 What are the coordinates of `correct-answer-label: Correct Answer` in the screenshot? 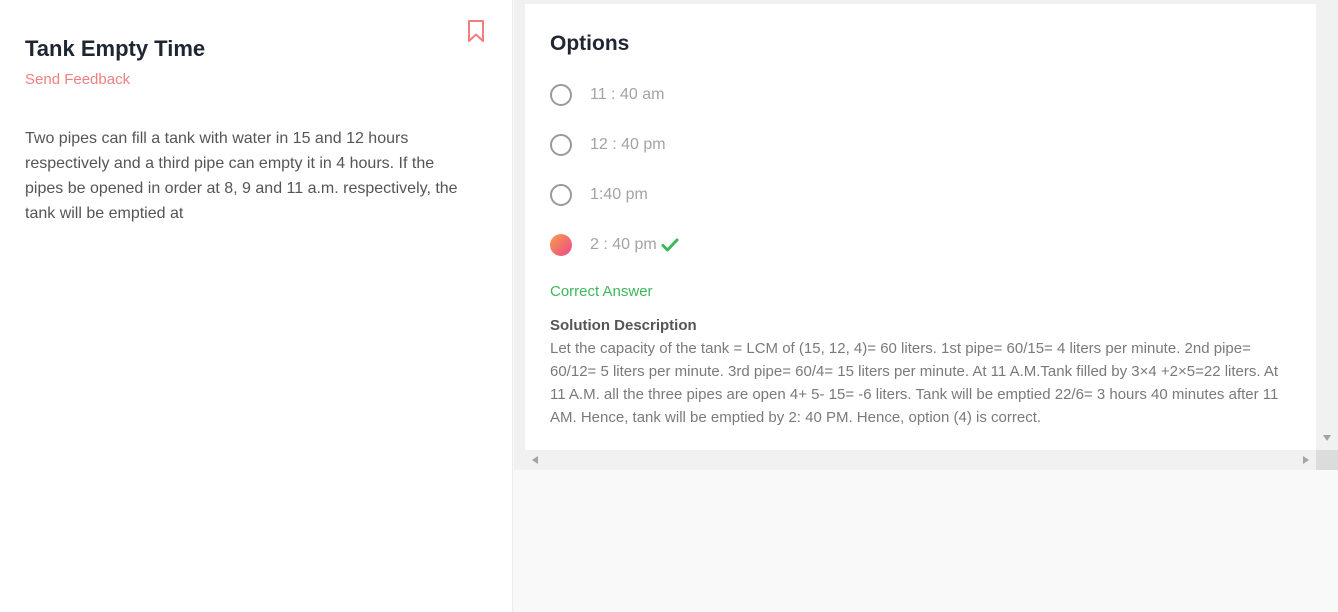 It's located at (601, 291).